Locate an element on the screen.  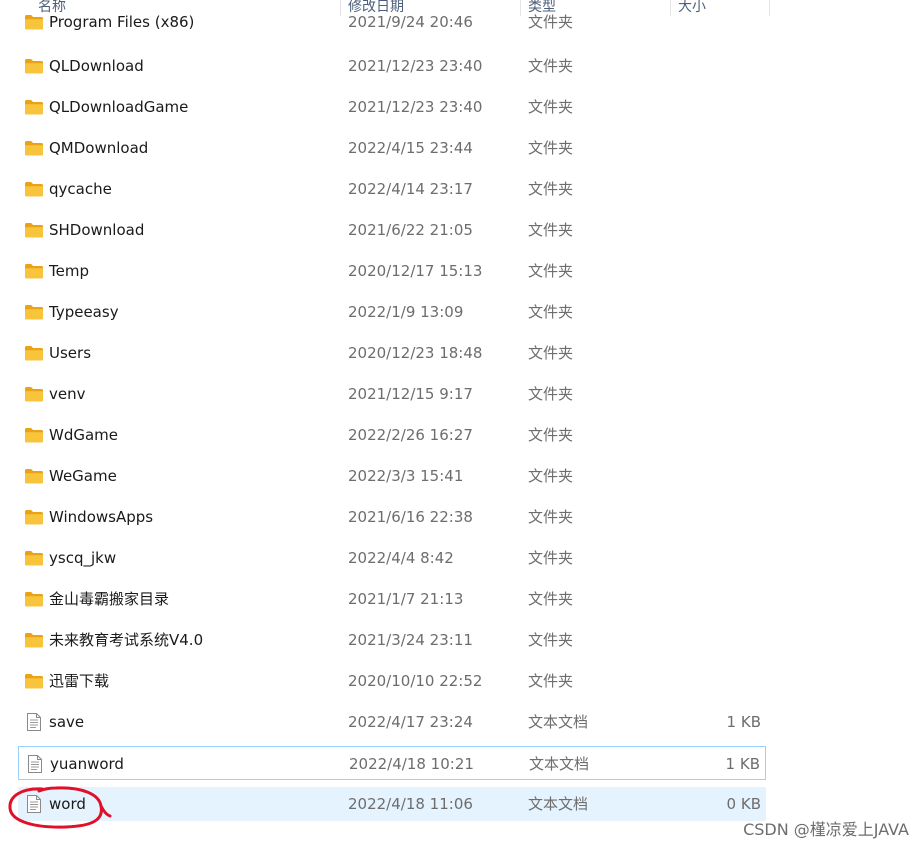
file-row: yuanword 2022/4/18 10:21 文本文档 1 KB is located at coordinates (392, 763).